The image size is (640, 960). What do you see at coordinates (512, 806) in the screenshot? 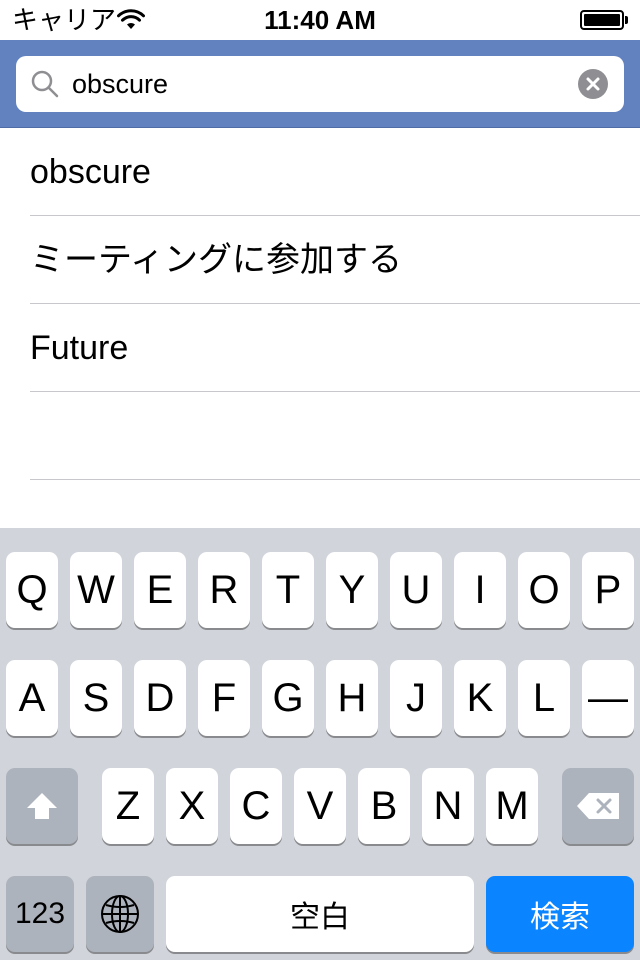
I see `key-m: M` at bounding box center [512, 806].